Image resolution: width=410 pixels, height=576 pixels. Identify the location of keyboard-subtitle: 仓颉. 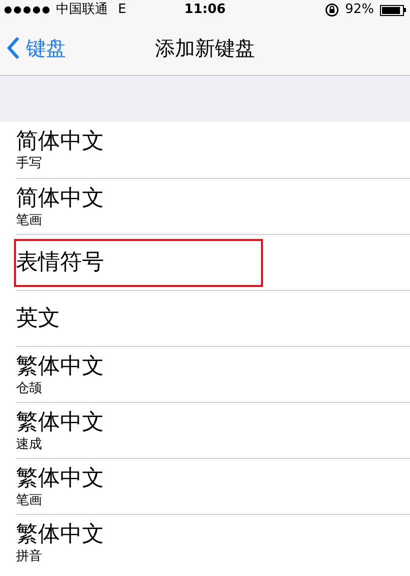
(29, 388).